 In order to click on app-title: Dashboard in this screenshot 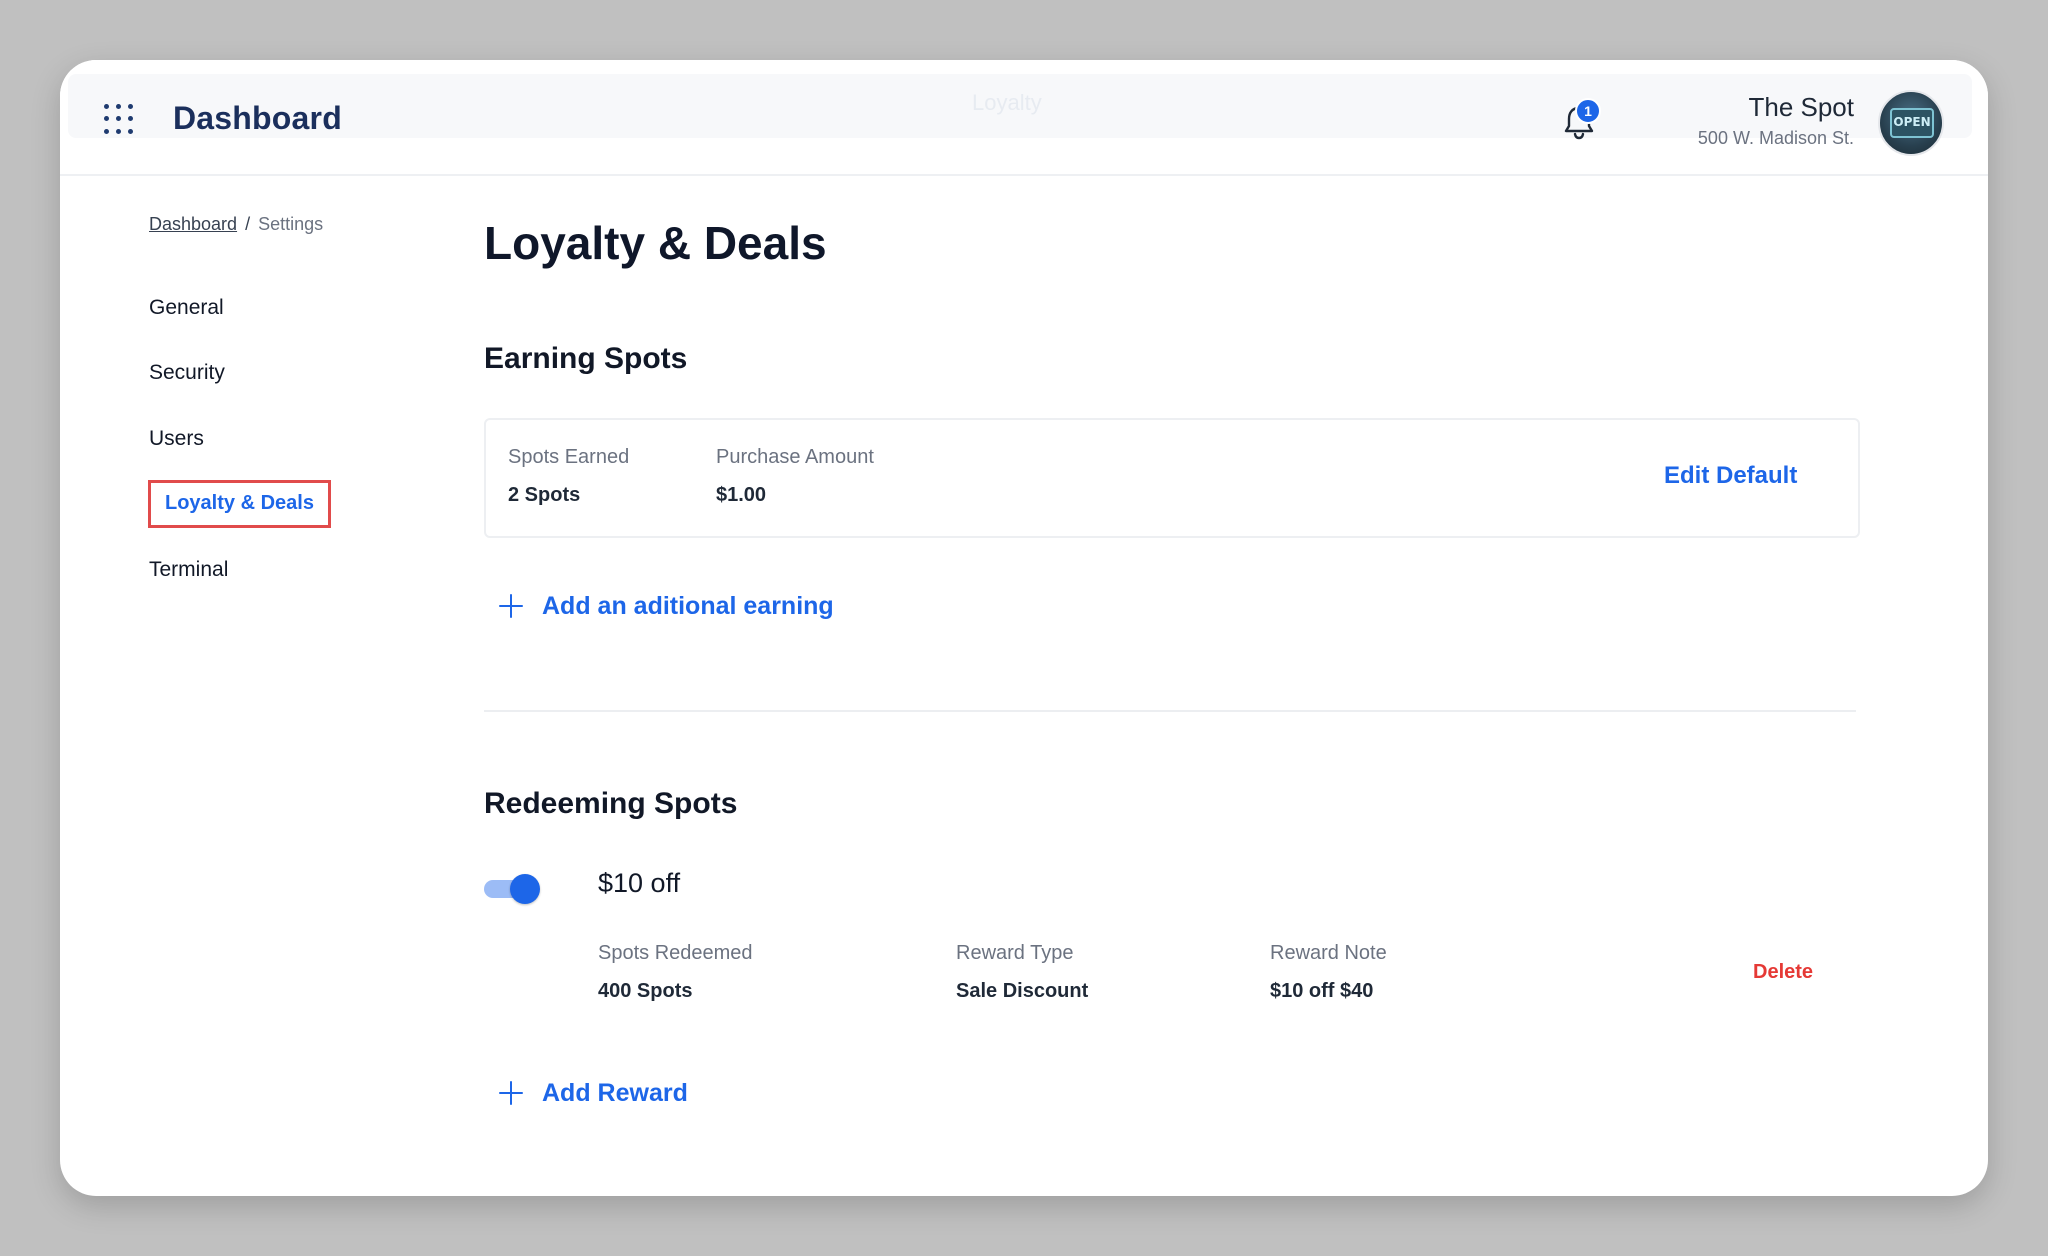, I will do `click(257, 118)`.